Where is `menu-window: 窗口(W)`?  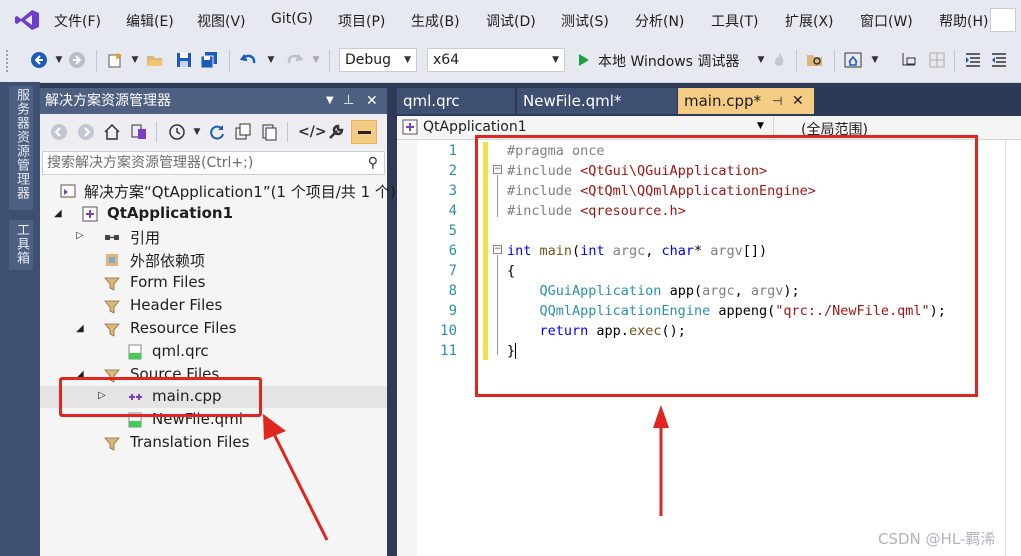 menu-window: 窗口(W) is located at coordinates (886, 21).